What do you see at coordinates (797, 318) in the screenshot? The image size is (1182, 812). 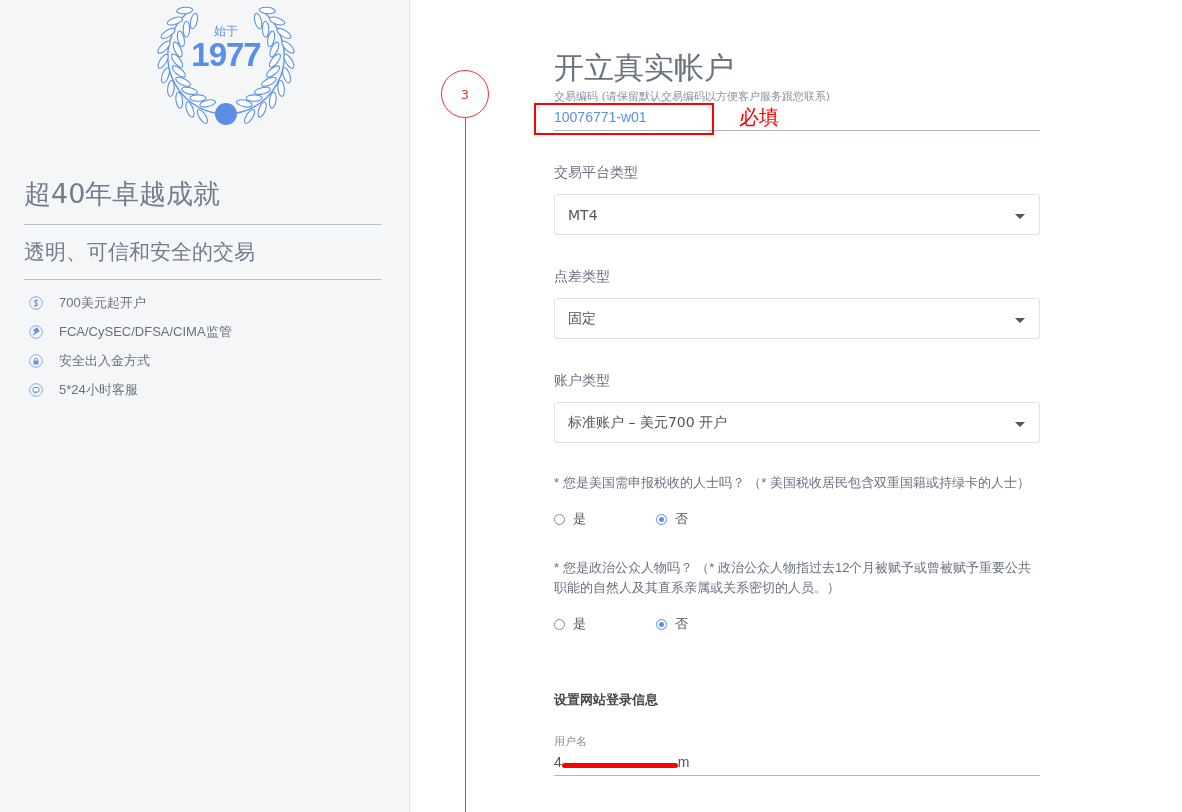 I see `dropdown: 固定` at bounding box center [797, 318].